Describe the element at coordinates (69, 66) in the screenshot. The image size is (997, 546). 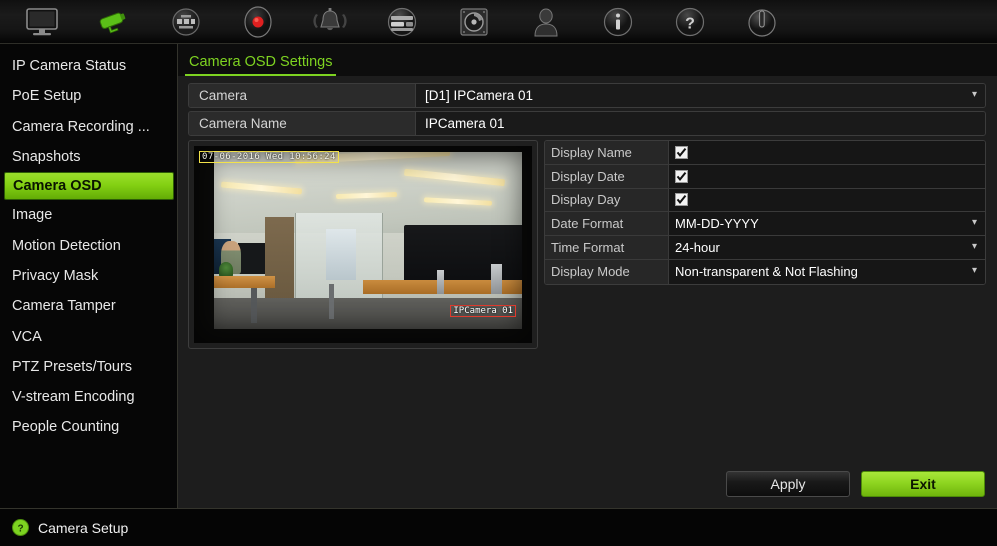
I see `sidebar-item-label: IP Camera Status` at that location.